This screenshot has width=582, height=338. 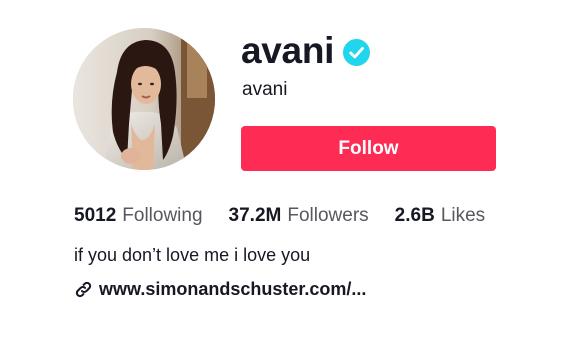 I want to click on likes-stat: 2.6B Likes, so click(x=440, y=216).